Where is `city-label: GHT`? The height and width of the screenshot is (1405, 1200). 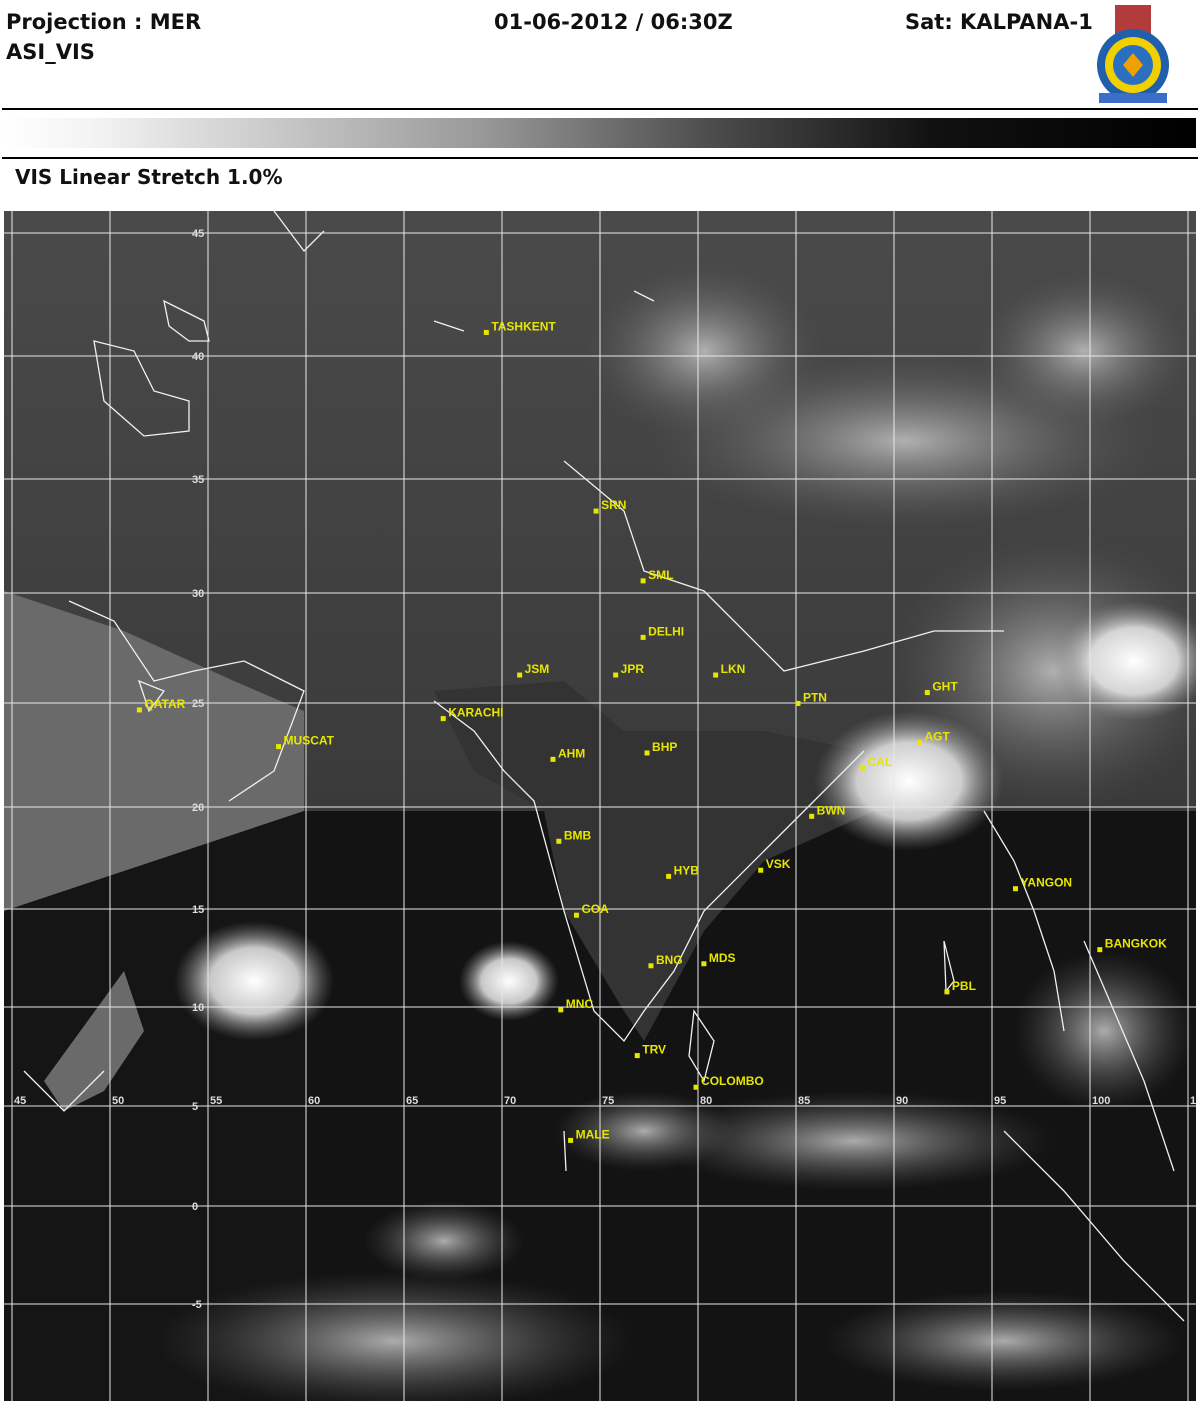 city-label: GHT is located at coordinates (945, 687).